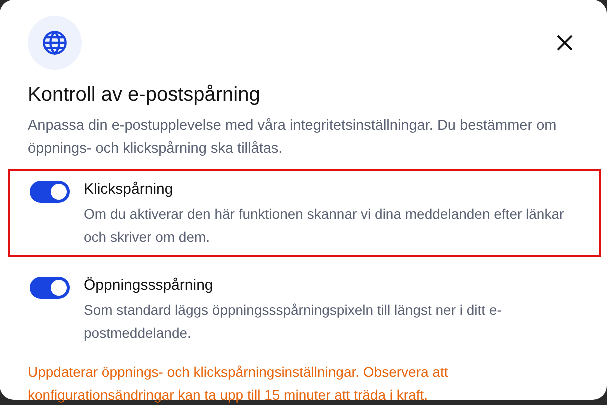 This screenshot has height=405, width=607. Describe the element at coordinates (293, 322) in the screenshot. I see `option-description: Som standard läggs öppningssspårningspixeln till längst ner i ditt e-postmeddelande.` at that location.